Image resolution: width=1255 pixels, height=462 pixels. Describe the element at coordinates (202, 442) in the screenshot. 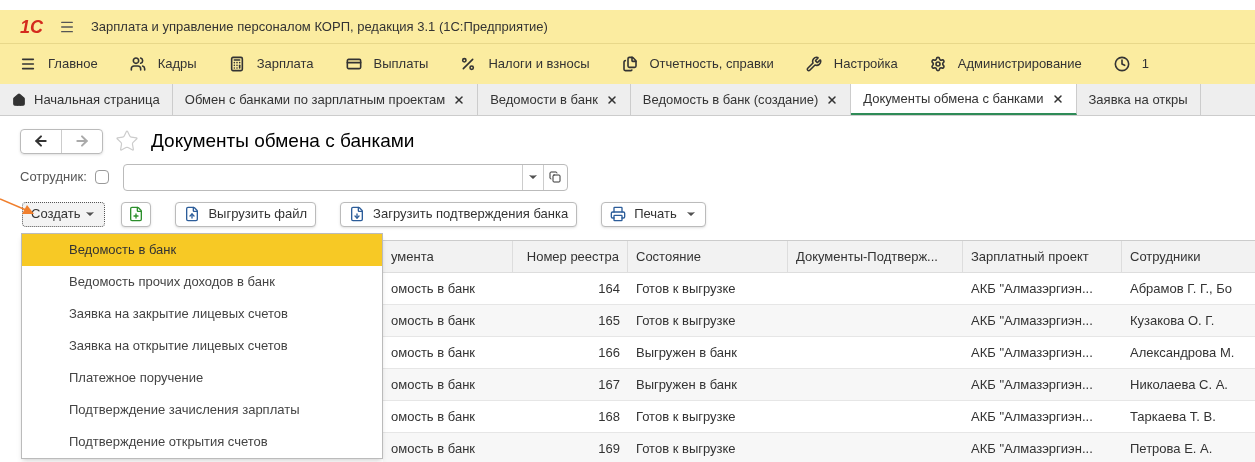

I see `menu-item: Подтверждение открытия счетов` at that location.